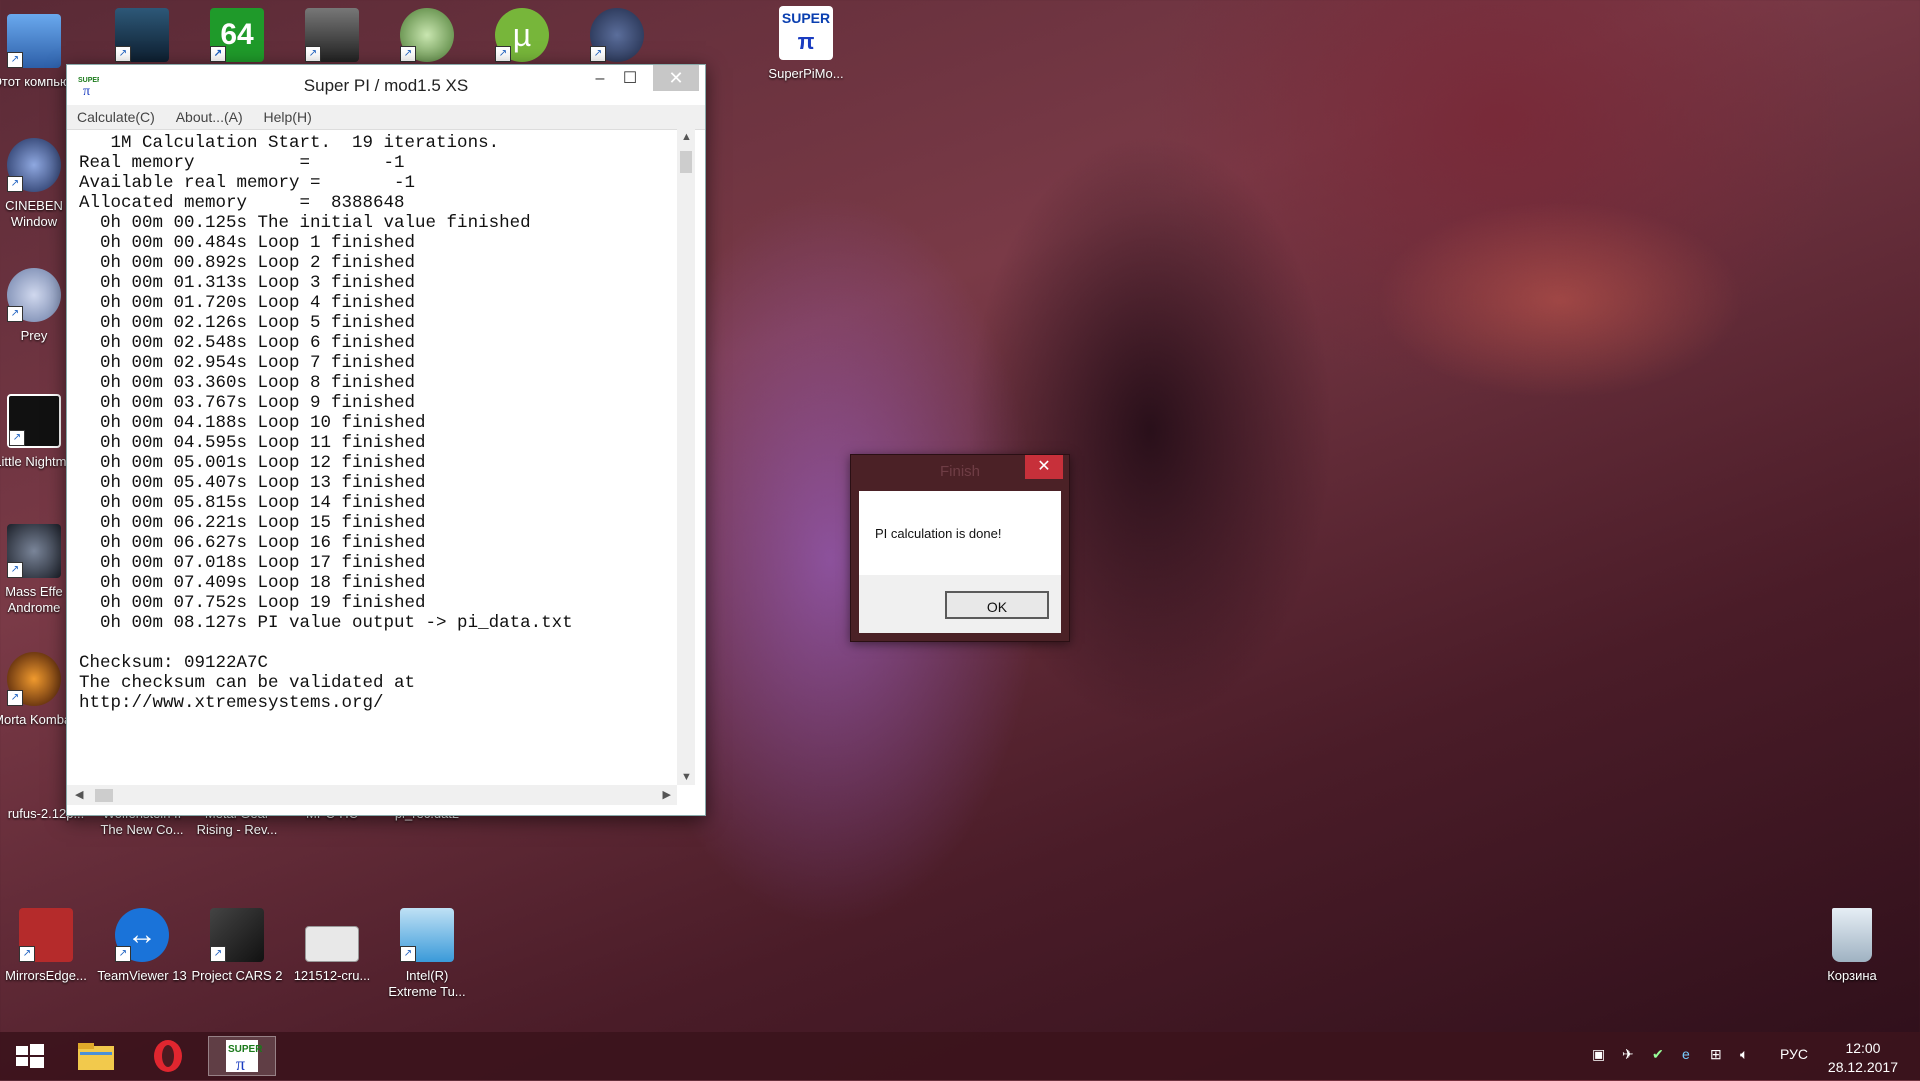 The width and height of the screenshot is (1920, 1081). What do you see at coordinates (258, 403) in the screenshot?
I see `console-line: 0h 00m 03.767s Loop 9 finished` at bounding box center [258, 403].